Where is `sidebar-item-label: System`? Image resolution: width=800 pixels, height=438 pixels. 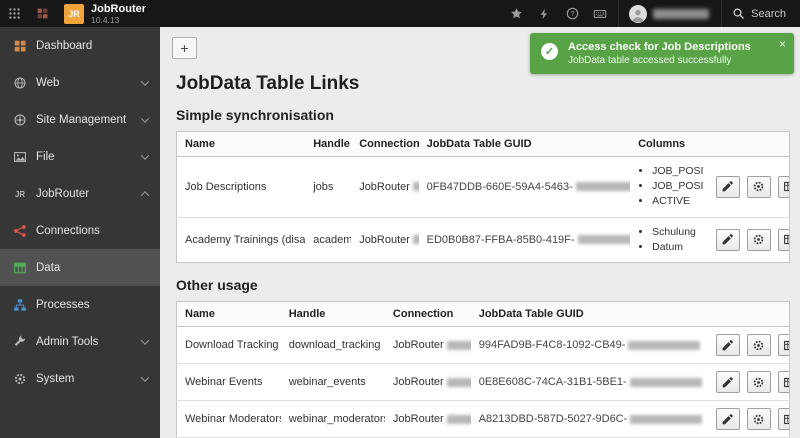 sidebar-item-label: System is located at coordinates (55, 378).